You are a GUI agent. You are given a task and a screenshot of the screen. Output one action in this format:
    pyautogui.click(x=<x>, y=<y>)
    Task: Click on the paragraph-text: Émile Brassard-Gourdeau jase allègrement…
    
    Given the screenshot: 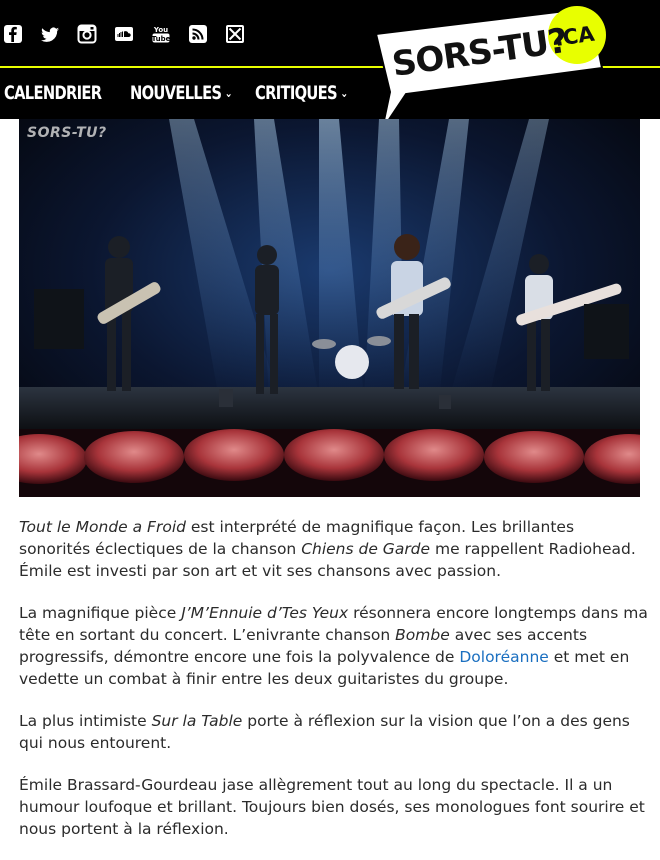 What is the action you would take?
    pyautogui.click(x=332, y=807)
    